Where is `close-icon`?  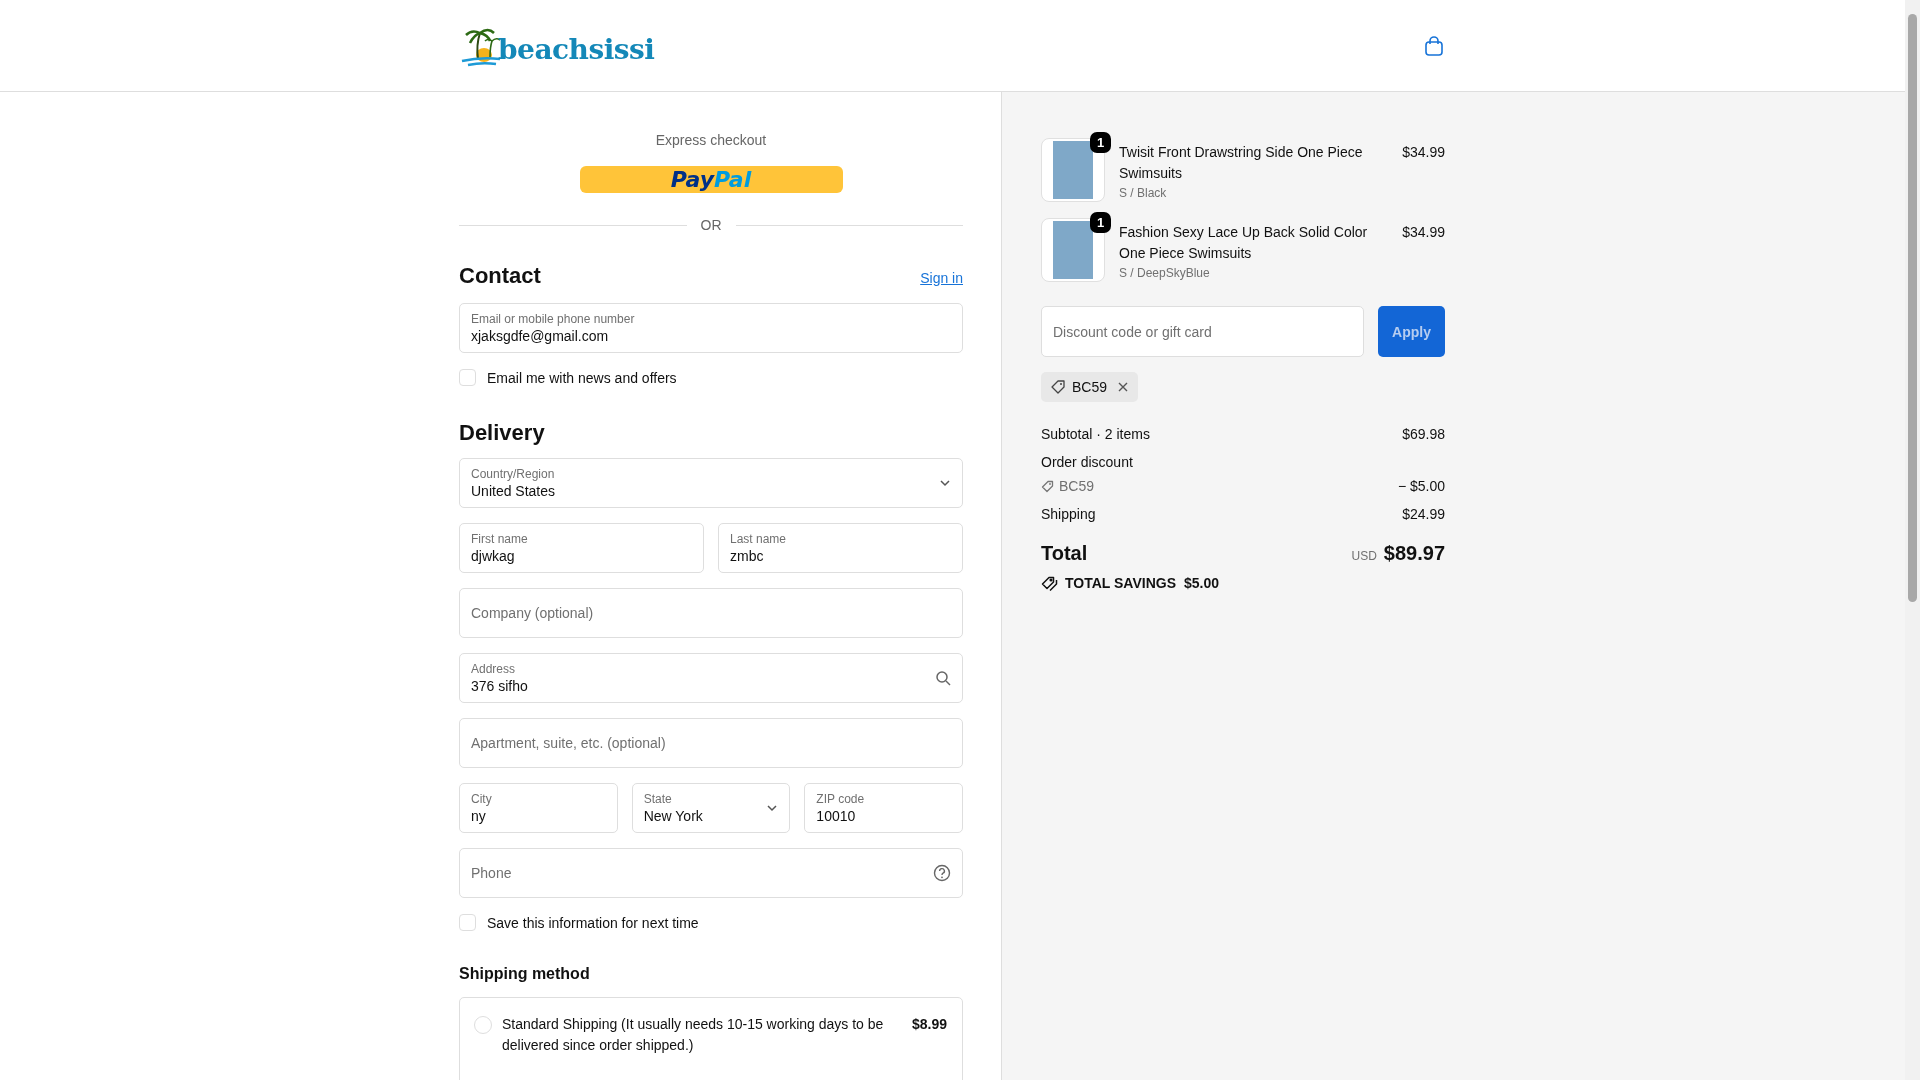 close-icon is located at coordinates (1123, 387).